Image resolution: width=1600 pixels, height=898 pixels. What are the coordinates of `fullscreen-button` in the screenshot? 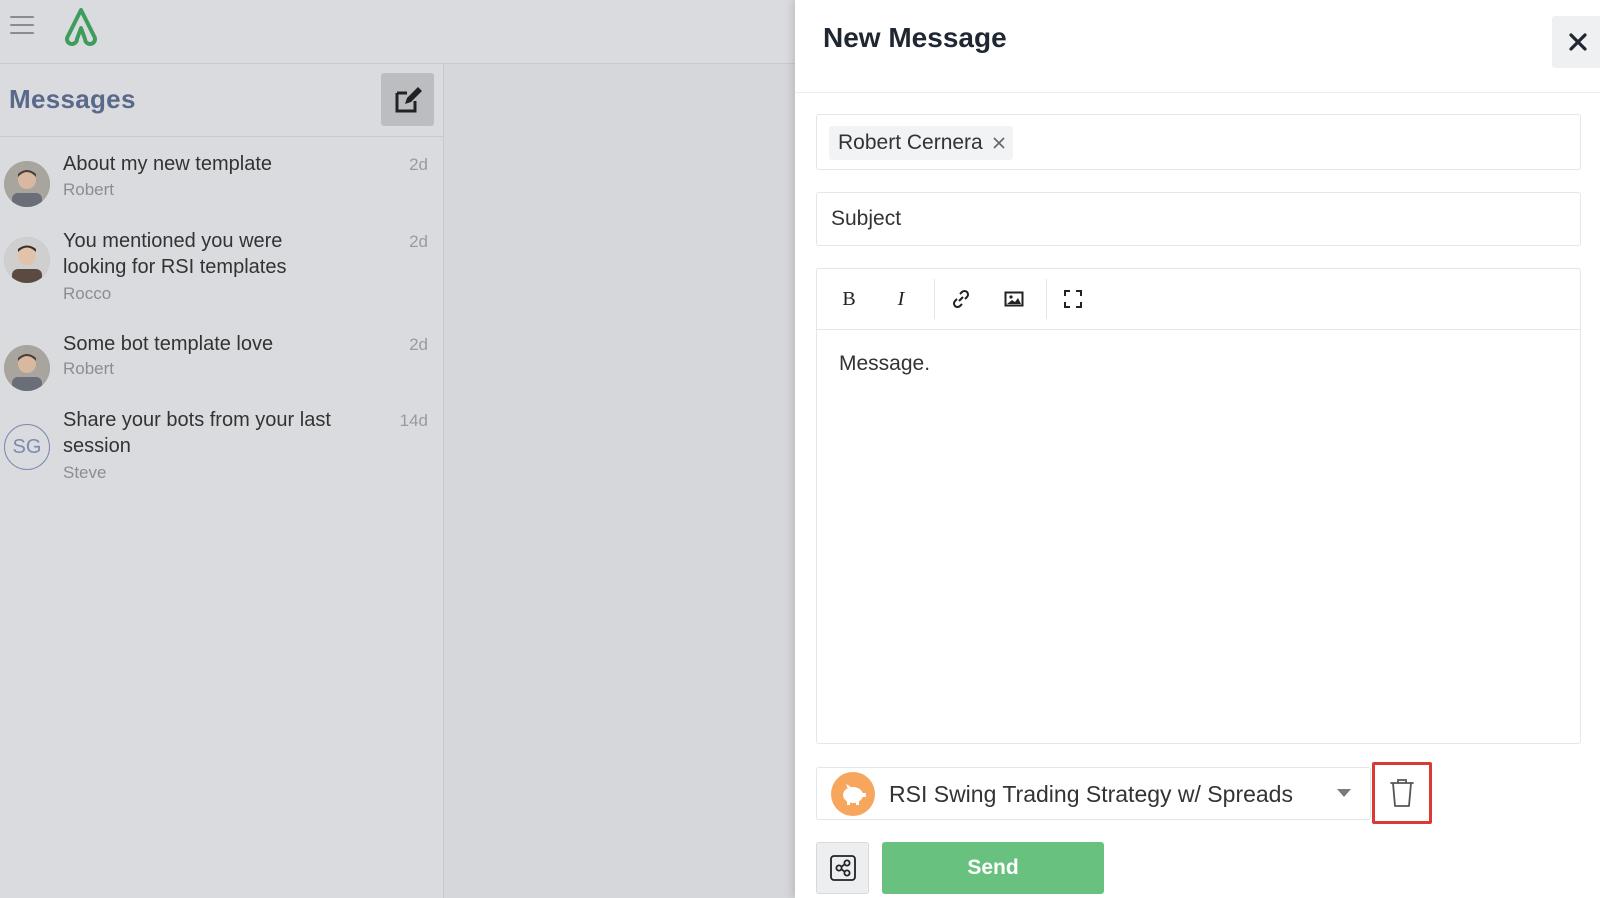 It's located at (1073, 299).